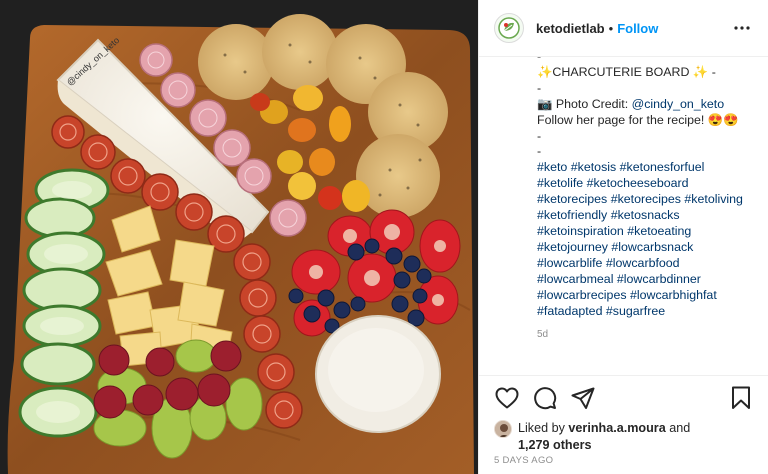 Image resolution: width=768 pixels, height=474 pixels. I want to click on likes-middle: and, so click(678, 428).